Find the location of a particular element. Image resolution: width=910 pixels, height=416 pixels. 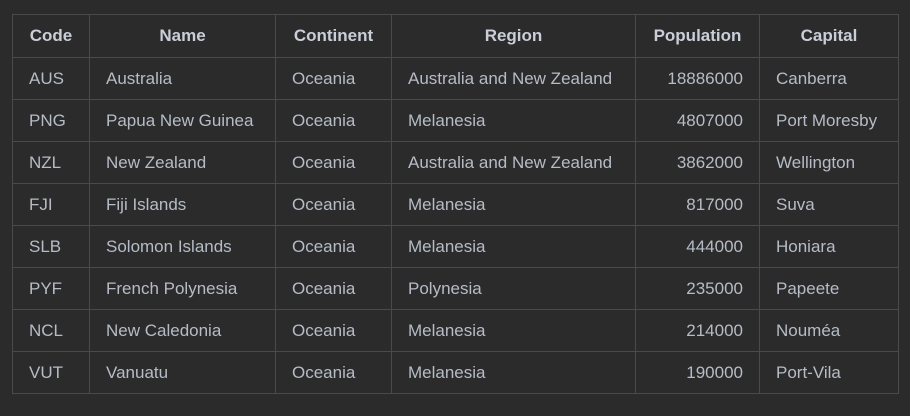

cell-capital: Nouméa is located at coordinates (829, 330).